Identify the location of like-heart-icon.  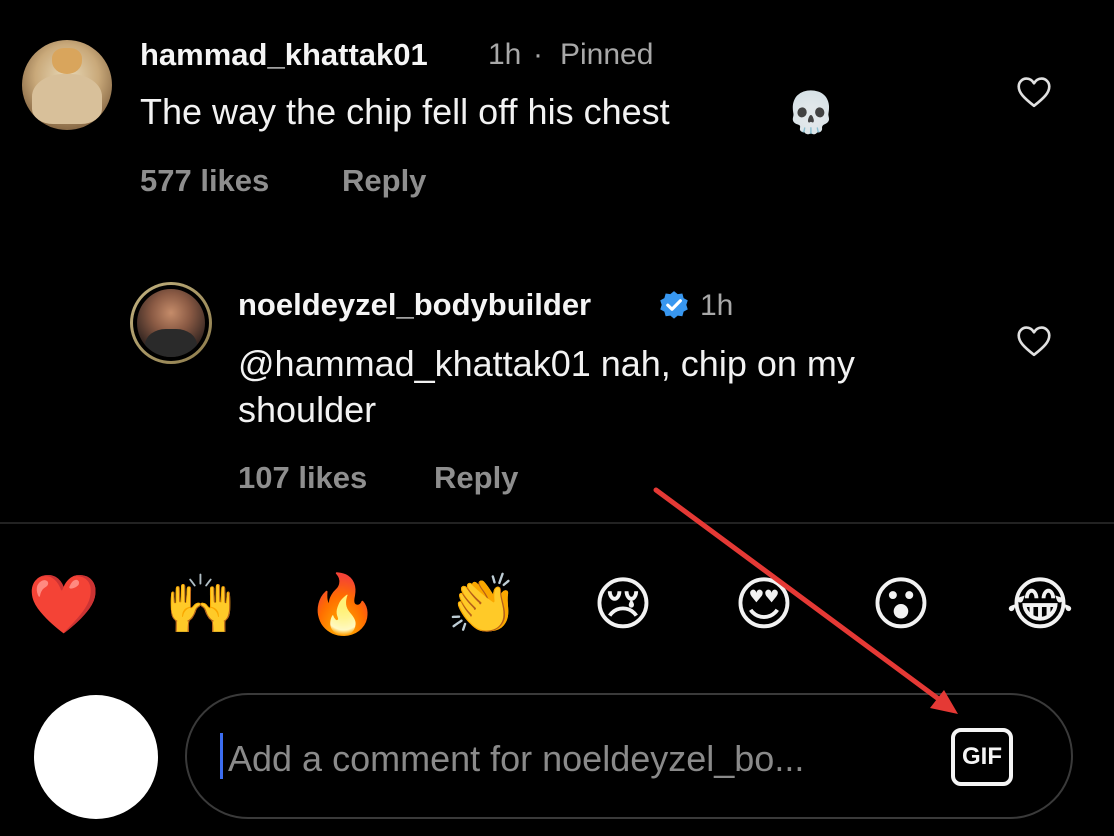
(1034, 92).